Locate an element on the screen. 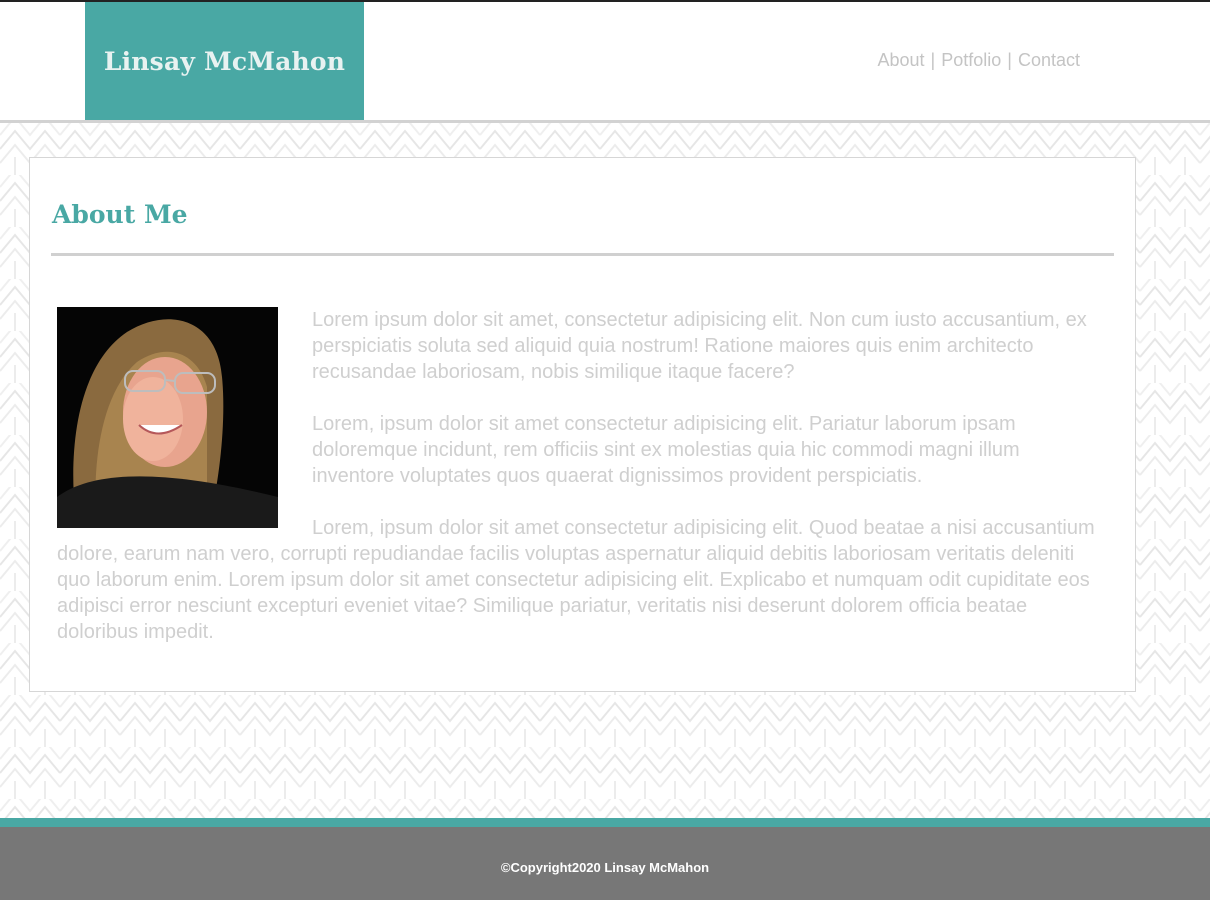 This screenshot has height=900, width=1210. nav-link-about: About is located at coordinates (900, 60).